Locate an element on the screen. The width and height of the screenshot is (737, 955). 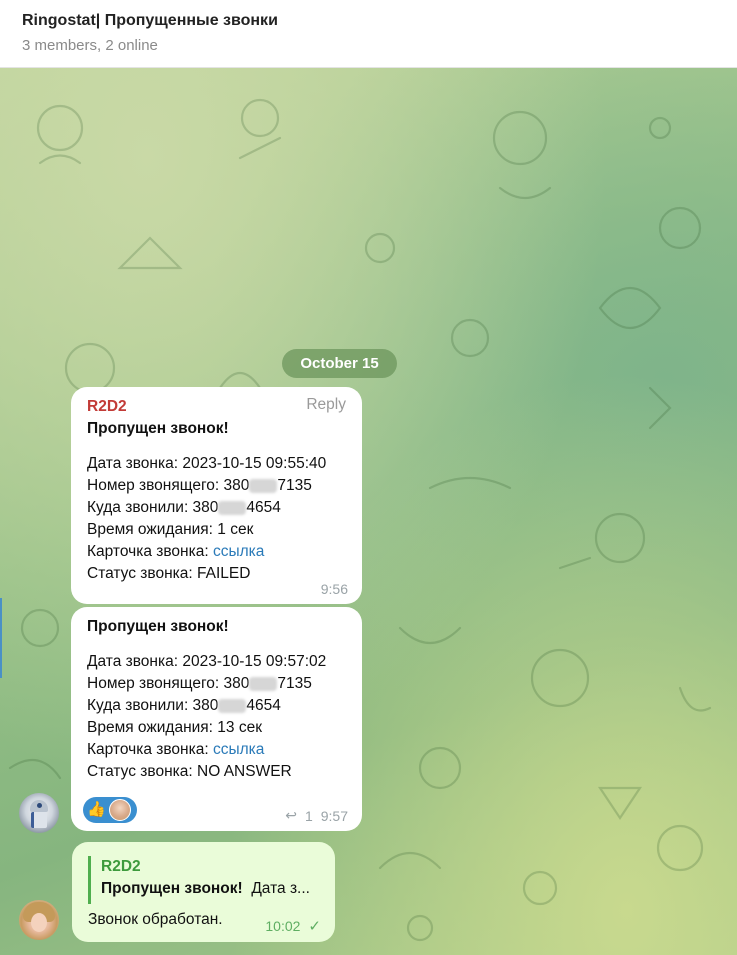
call-date: Дата звонка: 2023-10-15 09:55:40 is located at coordinates (207, 463).